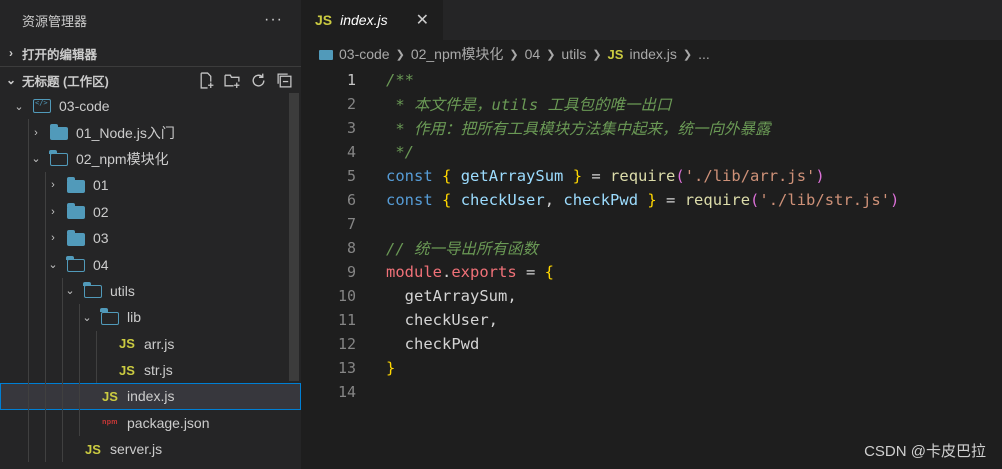 Image resolution: width=1002 pixels, height=469 pixels. Describe the element at coordinates (351, 128) in the screenshot. I see `line-number: 3` at that location.